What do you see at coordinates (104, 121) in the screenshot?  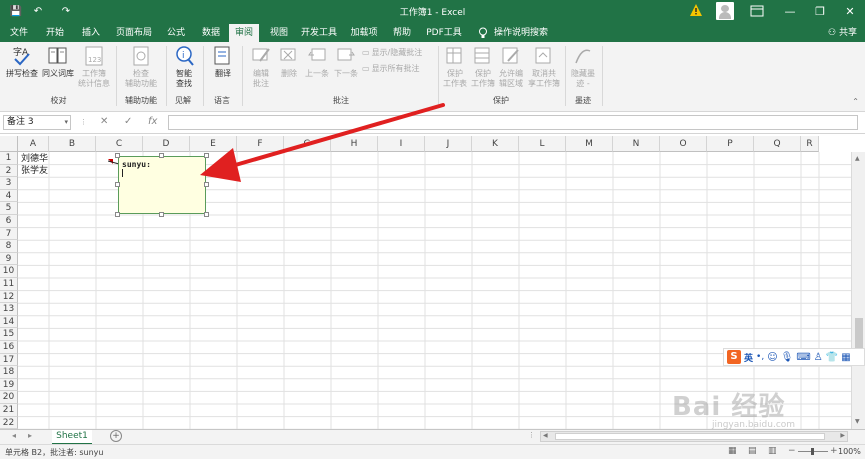 I see `cancel-icon: ✕` at bounding box center [104, 121].